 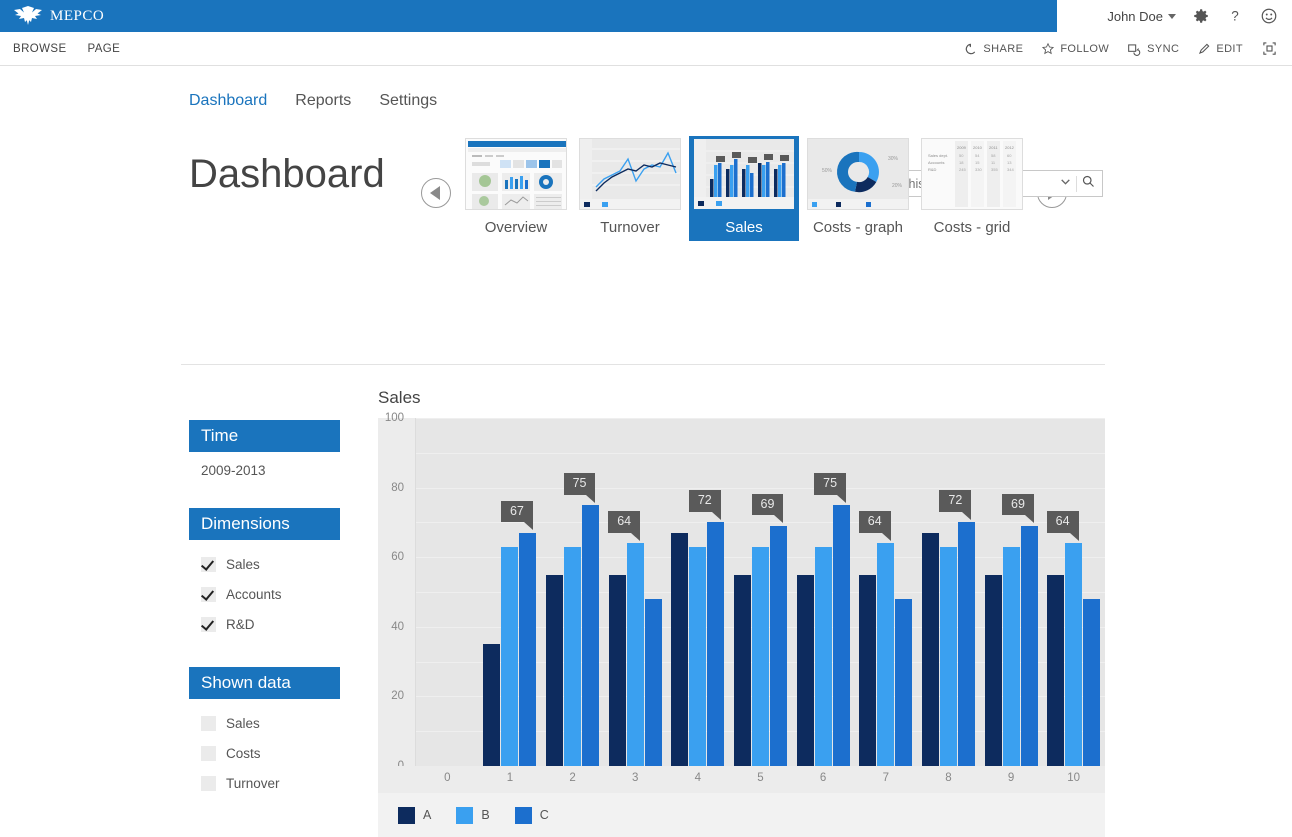 What do you see at coordinates (270, 783) in the screenshot?
I see `shown-data-option-turnover: Turnover` at bounding box center [270, 783].